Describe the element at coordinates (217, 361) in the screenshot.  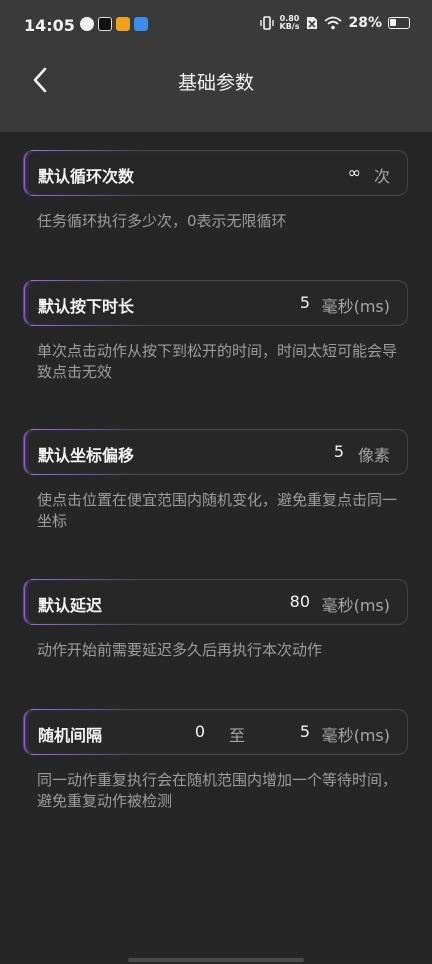
I see `press-duration-description: 单次点击动作从按下到松开的时间，时间太短可能会导致点击无效` at that location.